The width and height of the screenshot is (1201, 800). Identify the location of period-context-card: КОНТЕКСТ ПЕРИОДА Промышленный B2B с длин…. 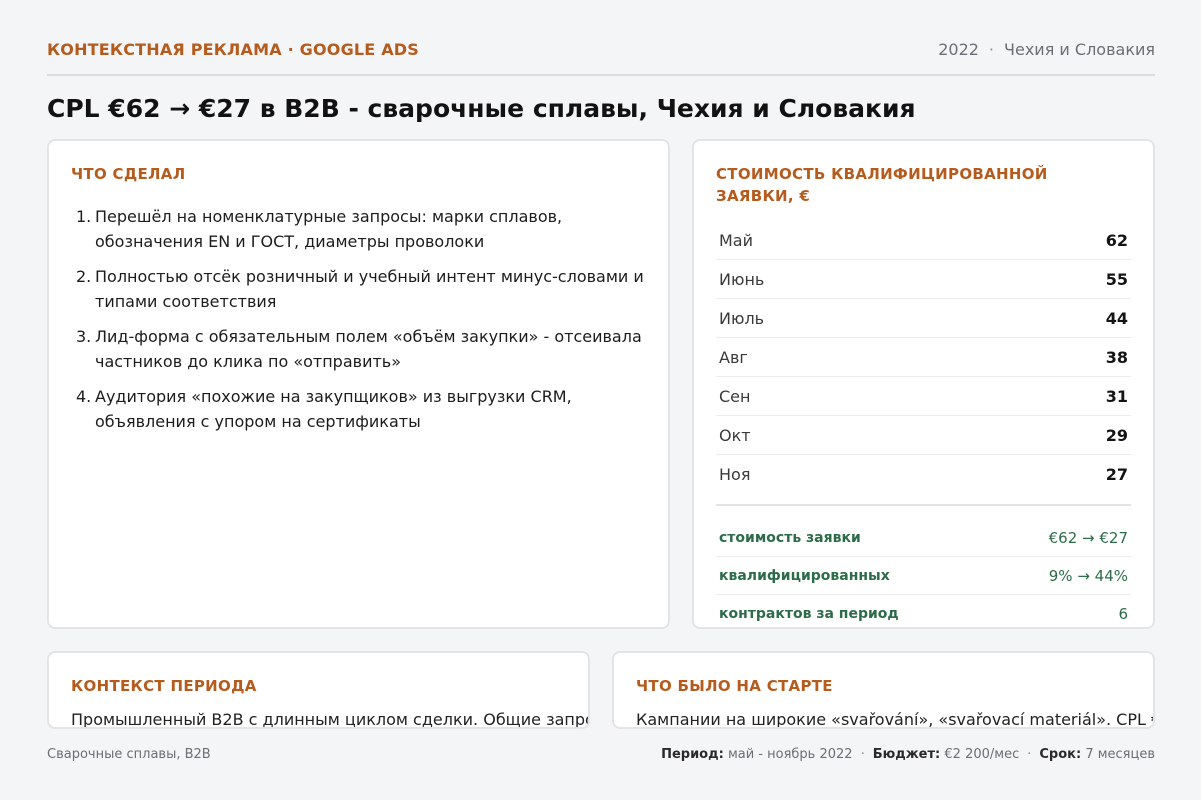
(318, 690).